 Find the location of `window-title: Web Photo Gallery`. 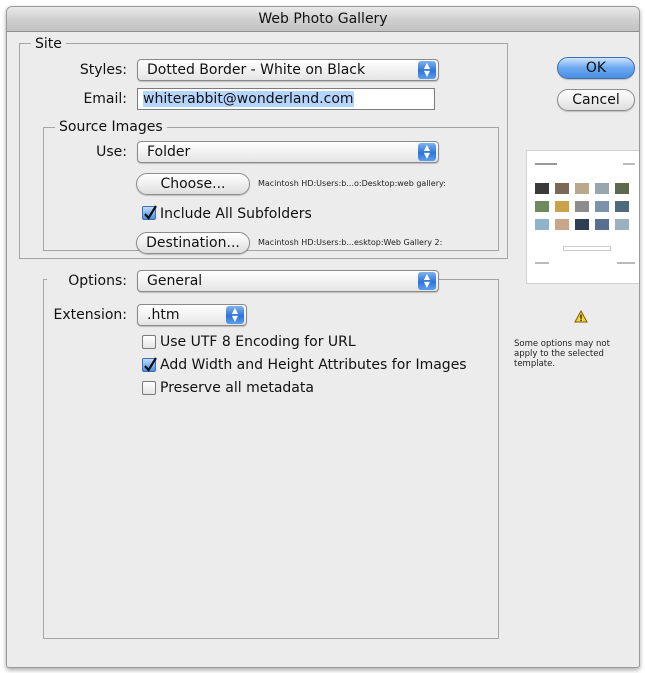

window-title: Web Photo Gallery is located at coordinates (323, 19).